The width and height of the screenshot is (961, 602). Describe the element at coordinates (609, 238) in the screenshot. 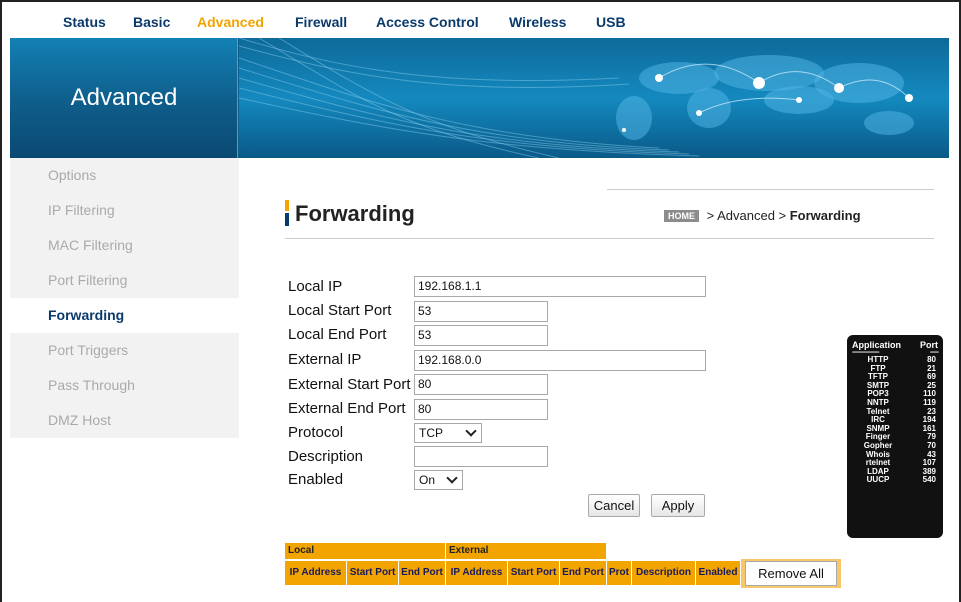

I see `header-divider-bottom` at that location.